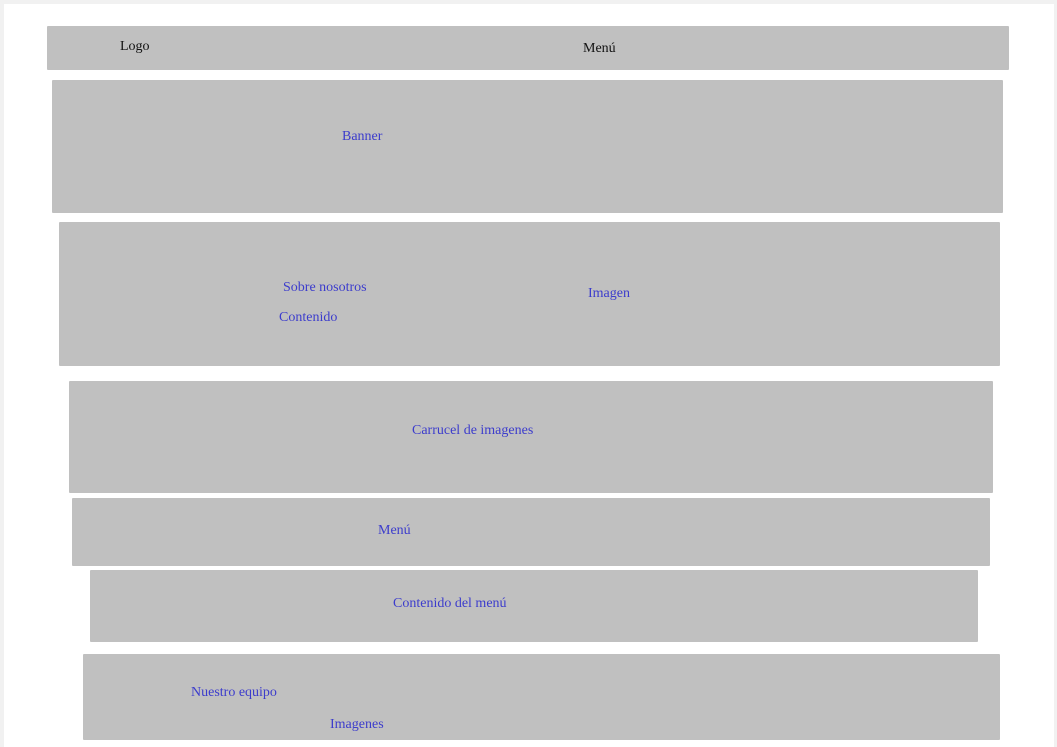 Image resolution: width=1057 pixels, height=747 pixels. I want to click on about-image-label: Imagen, so click(609, 293).